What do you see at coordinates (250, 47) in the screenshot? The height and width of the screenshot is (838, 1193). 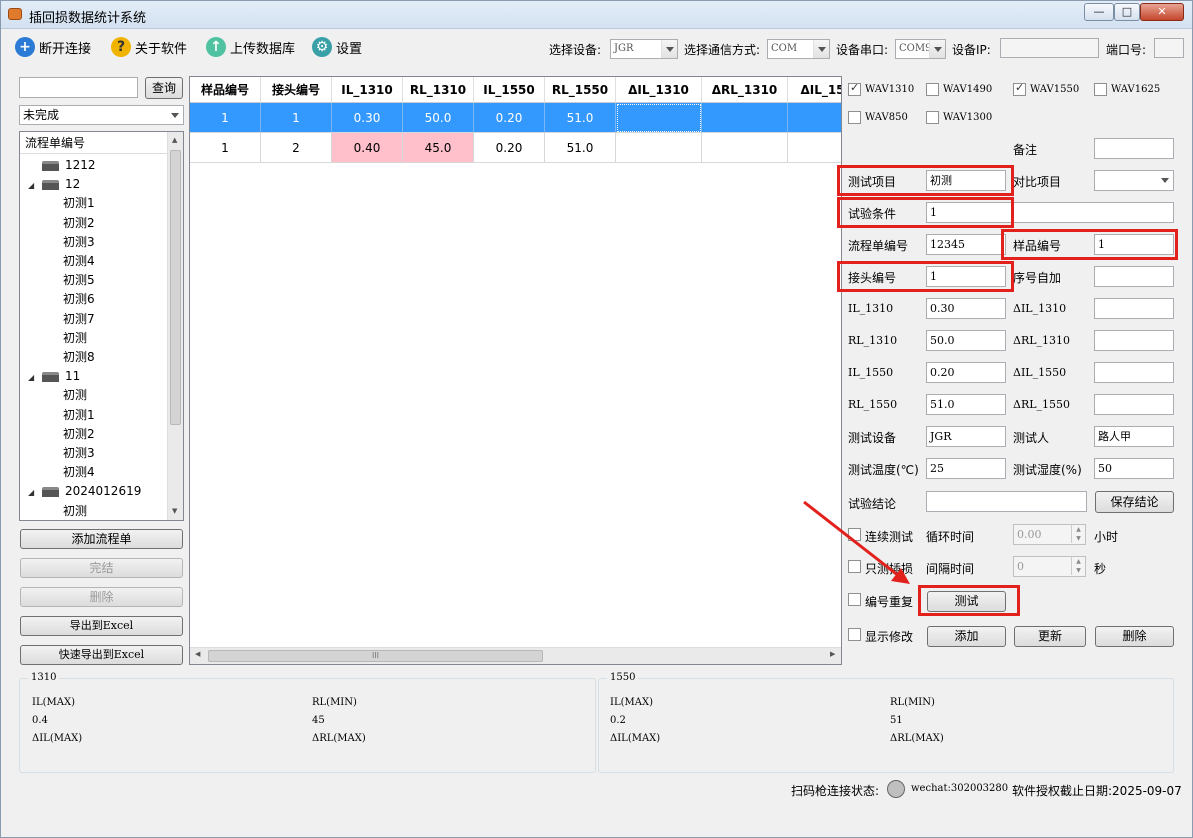 I see `upload-button: ↑ 上传数据库` at bounding box center [250, 47].